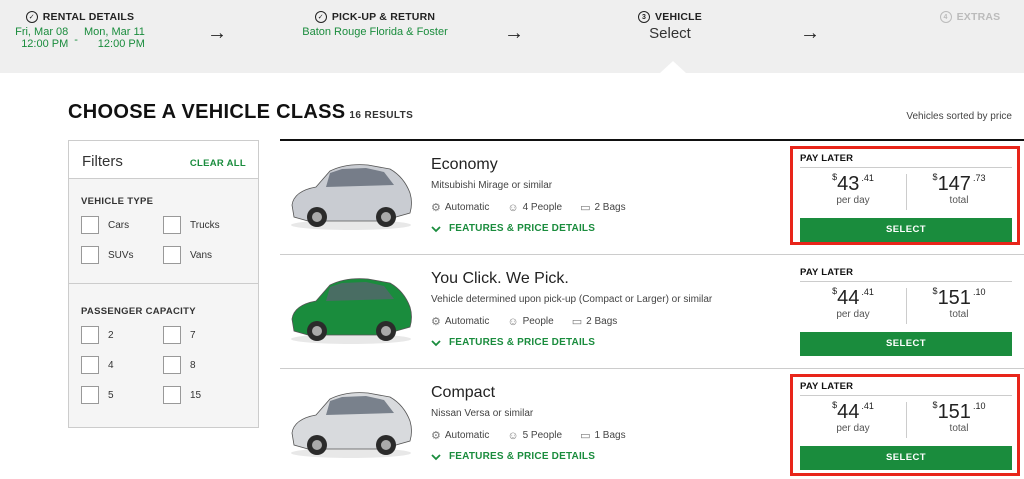 Image resolution: width=1024 pixels, height=479 pixels. What do you see at coordinates (959, 116) in the screenshot?
I see `sort-info: Vehicles sorted by price` at bounding box center [959, 116].